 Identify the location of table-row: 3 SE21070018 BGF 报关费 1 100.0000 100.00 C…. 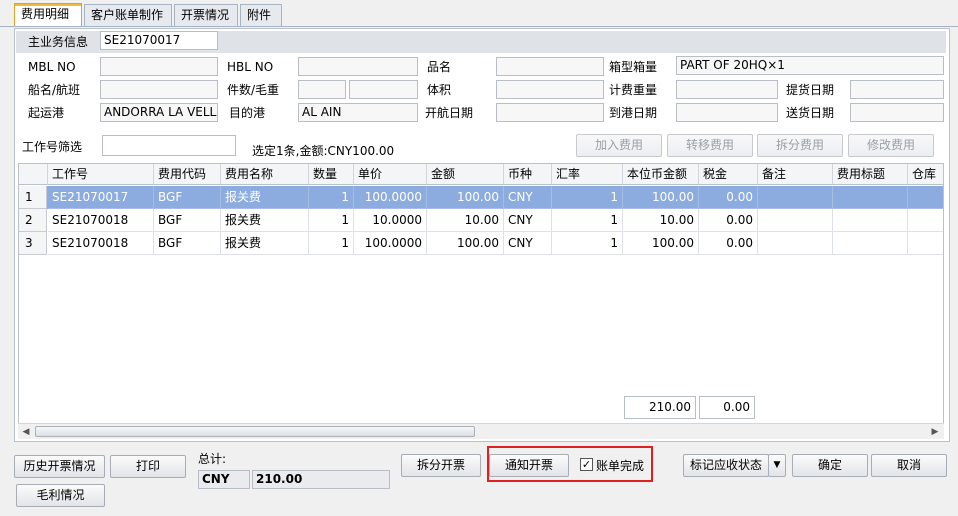
(481, 243).